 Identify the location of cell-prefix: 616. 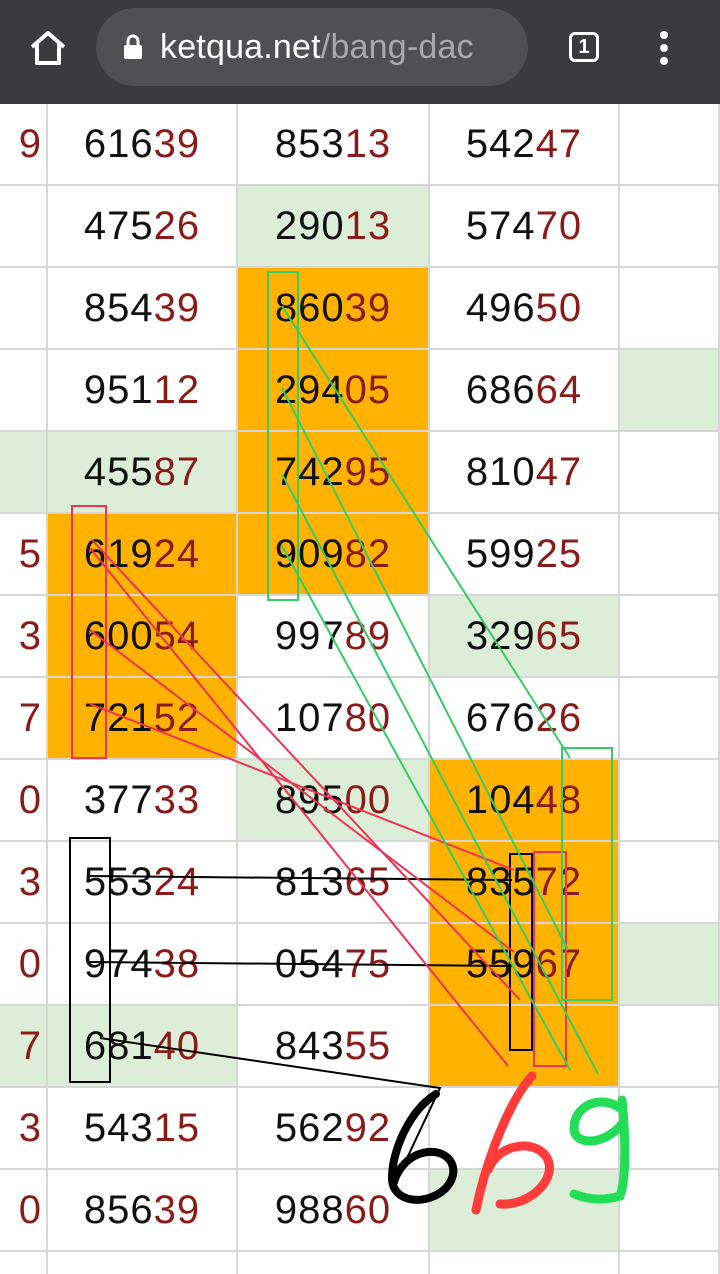
(118, 143).